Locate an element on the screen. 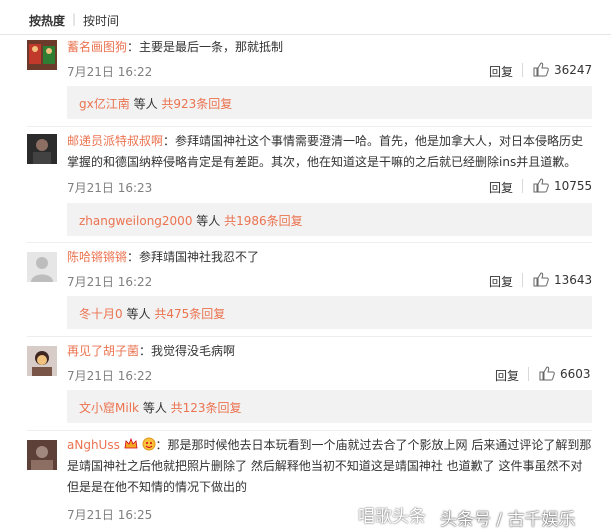 This screenshot has width=611, height=532. watermark-right: 头条号 / 古千娱乐 is located at coordinates (508, 520).